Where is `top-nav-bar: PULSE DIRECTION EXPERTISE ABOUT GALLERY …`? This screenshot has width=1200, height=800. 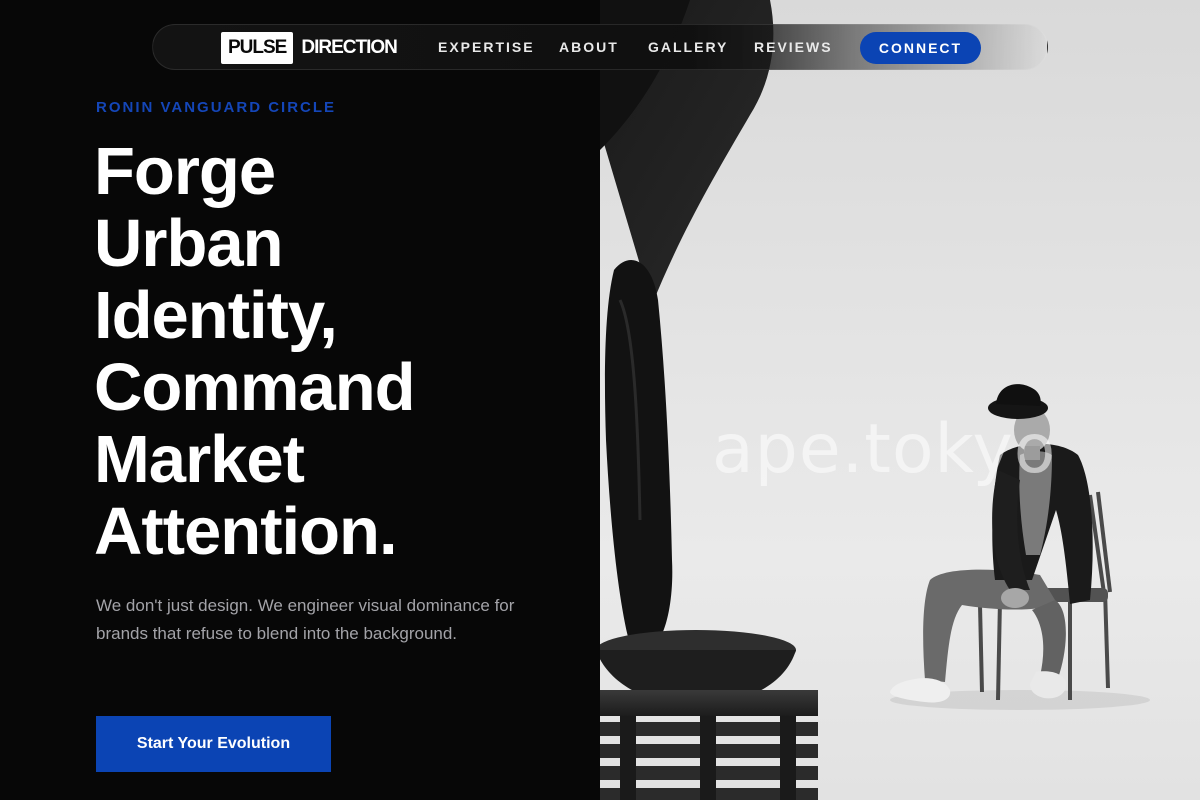
top-nav-bar: PULSE DIRECTION EXPERTISE ABOUT GALLERY … is located at coordinates (600, 47).